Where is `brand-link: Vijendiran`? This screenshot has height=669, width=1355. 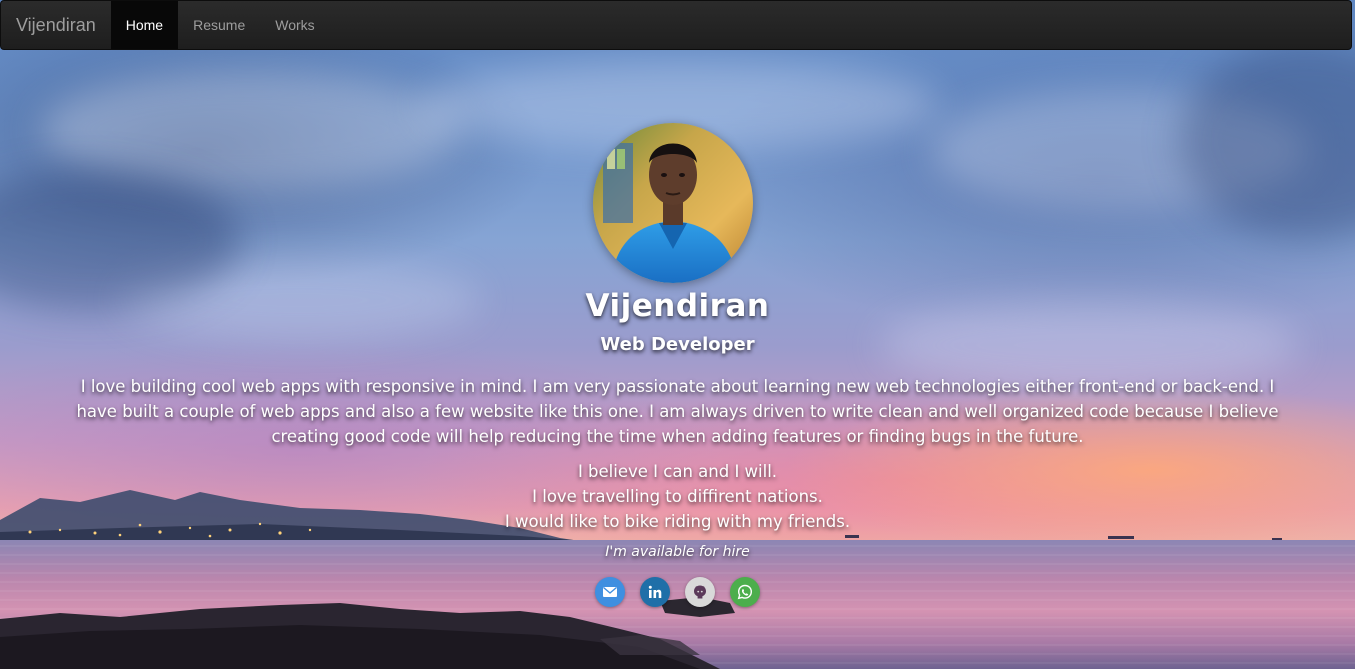
brand-link: Vijendiran is located at coordinates (56, 25).